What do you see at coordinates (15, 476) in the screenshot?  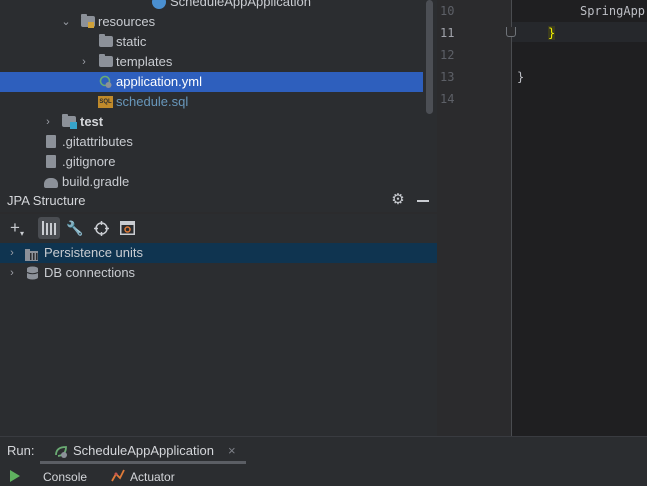 I see `run-play-icon` at bounding box center [15, 476].